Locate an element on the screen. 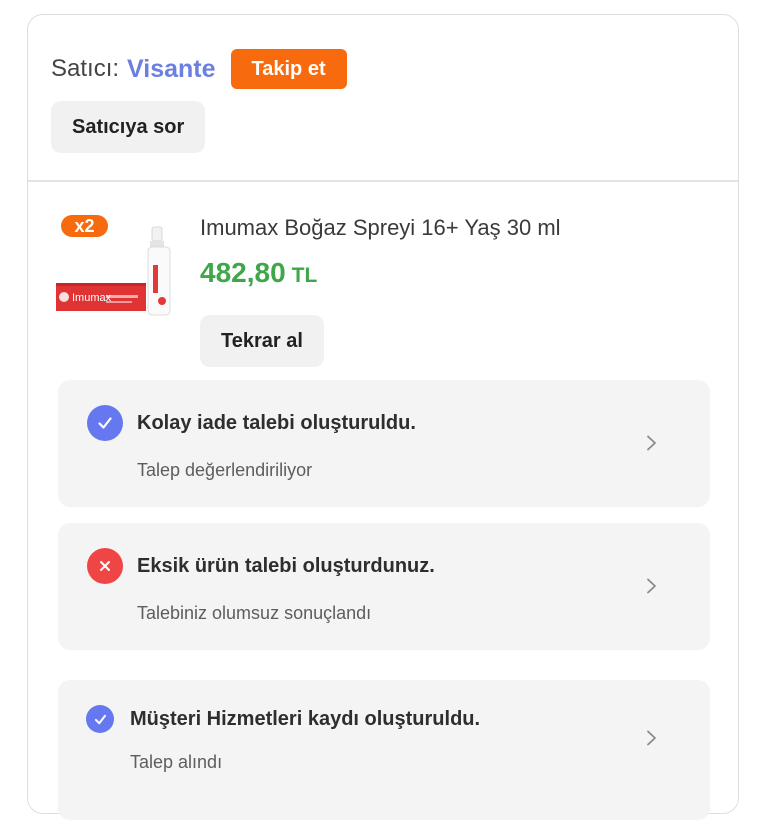  ask-seller-button: Satıcıya sor is located at coordinates (128, 127).